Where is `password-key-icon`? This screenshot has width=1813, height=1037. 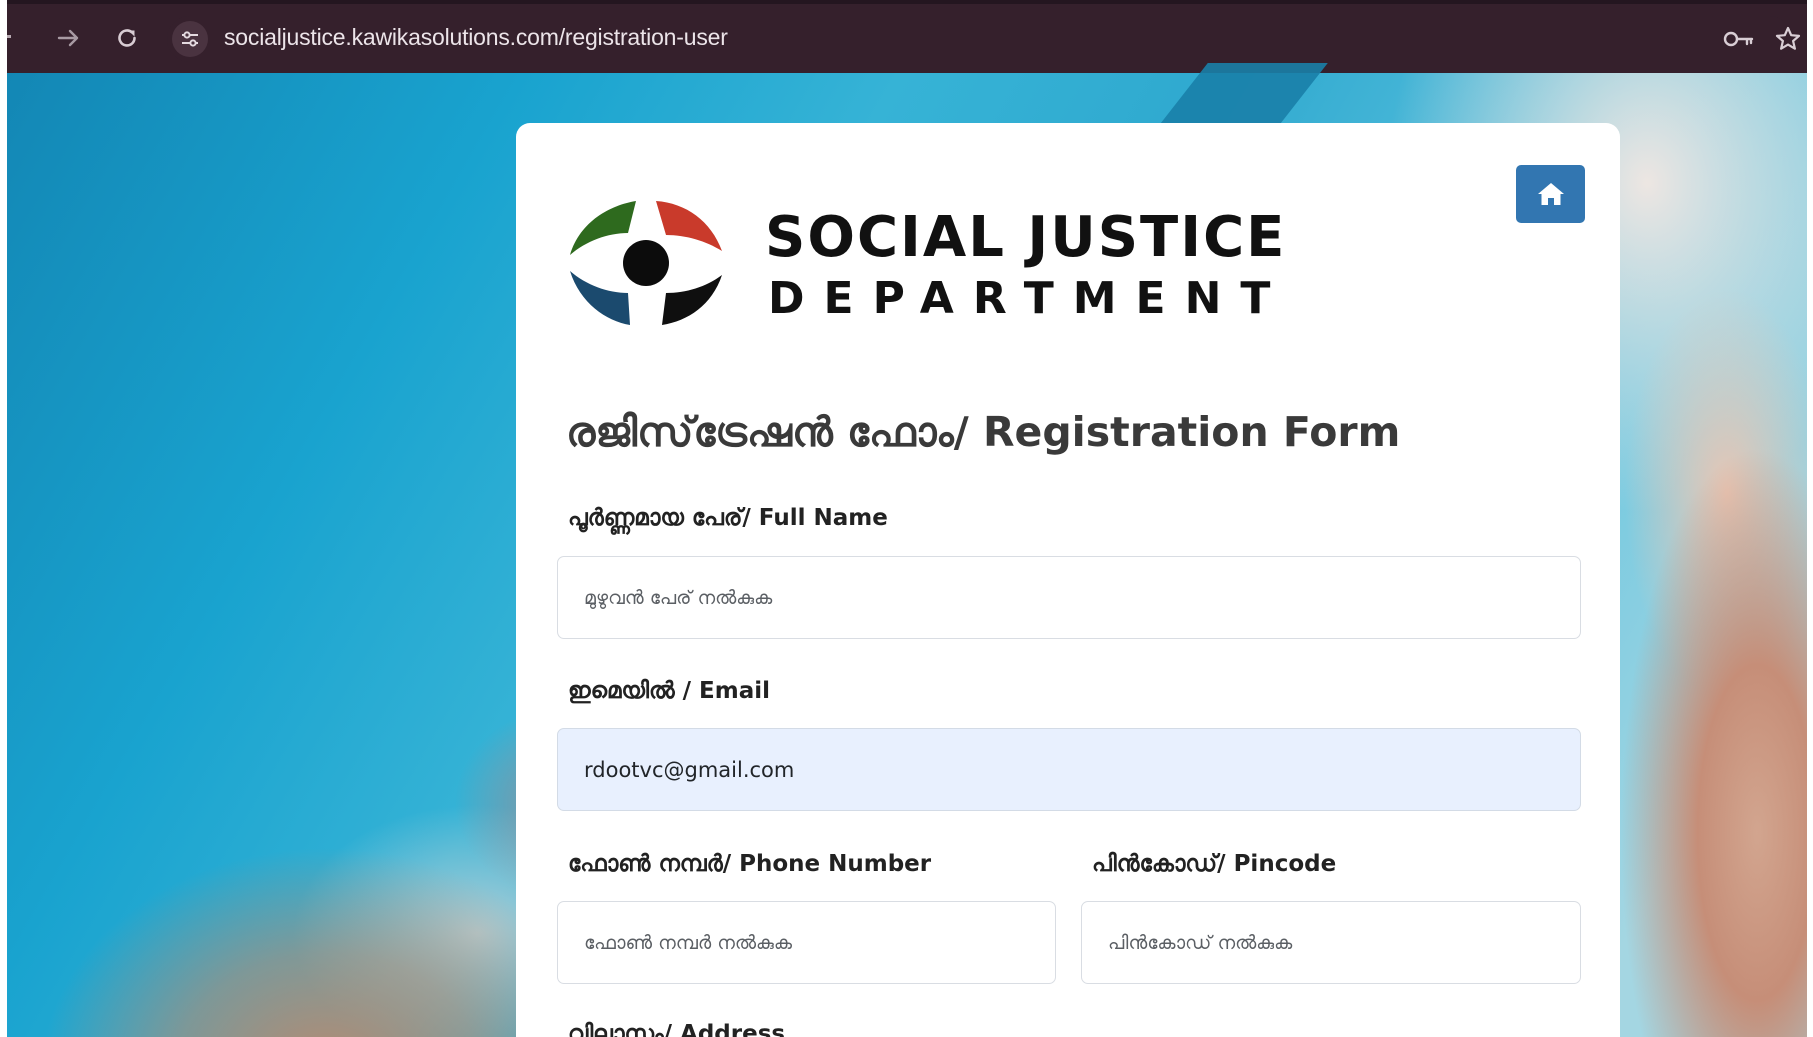 password-key-icon is located at coordinates (1739, 39).